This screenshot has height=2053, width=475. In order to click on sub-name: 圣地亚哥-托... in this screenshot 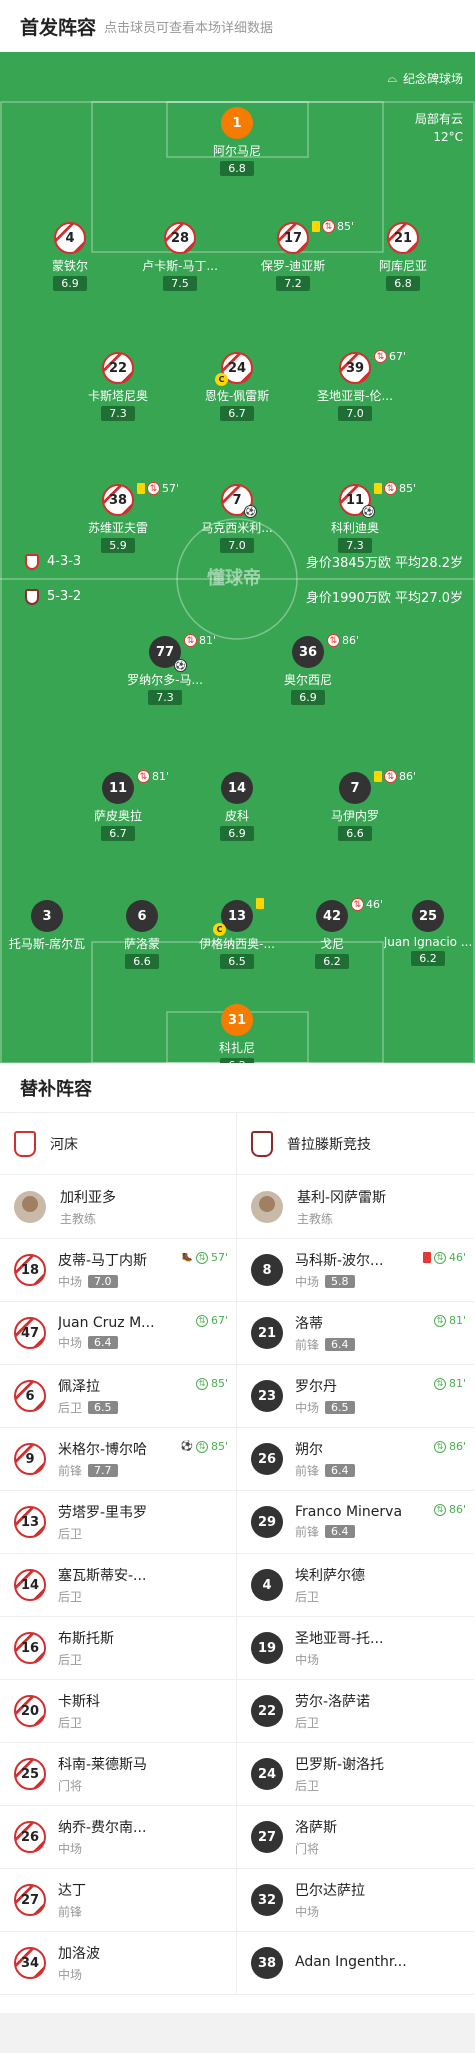, I will do `click(339, 1639)`.